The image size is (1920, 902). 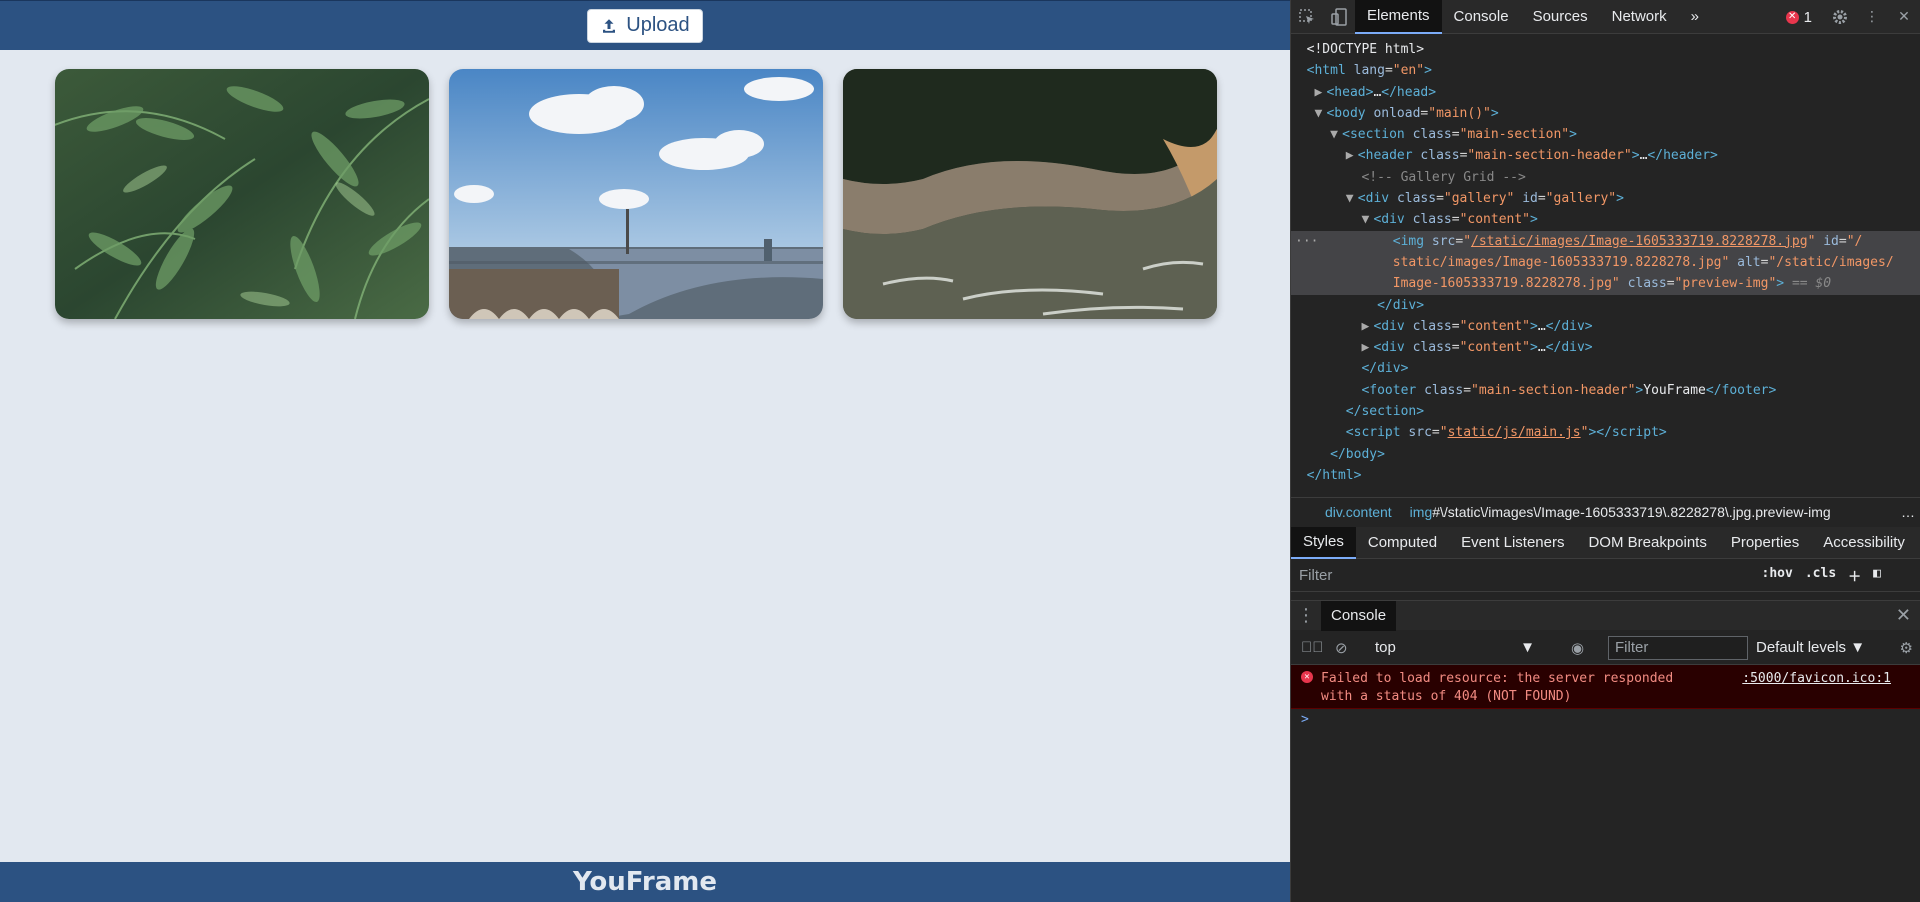 What do you see at coordinates (1307, 17) in the screenshot?
I see `inspect-element-icon` at bounding box center [1307, 17].